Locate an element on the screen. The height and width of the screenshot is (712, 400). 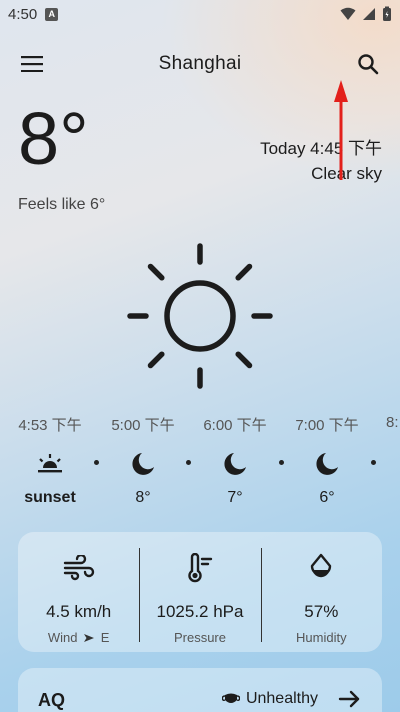
hourly-item: 6:00 下午 7° is located at coordinates (235, 460).